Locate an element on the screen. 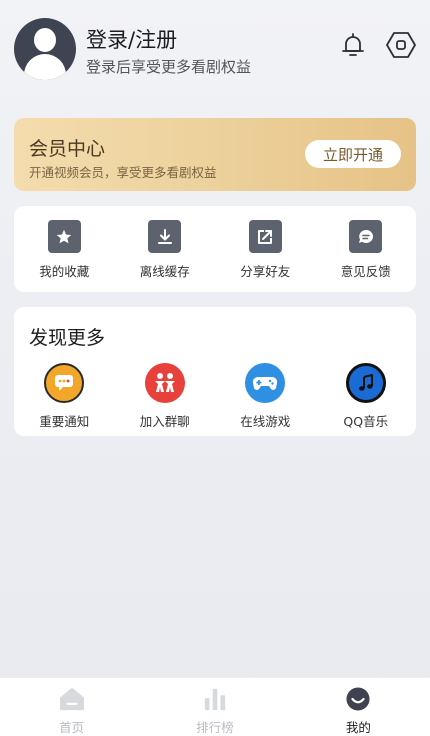  profile-icon is located at coordinates (358, 699).